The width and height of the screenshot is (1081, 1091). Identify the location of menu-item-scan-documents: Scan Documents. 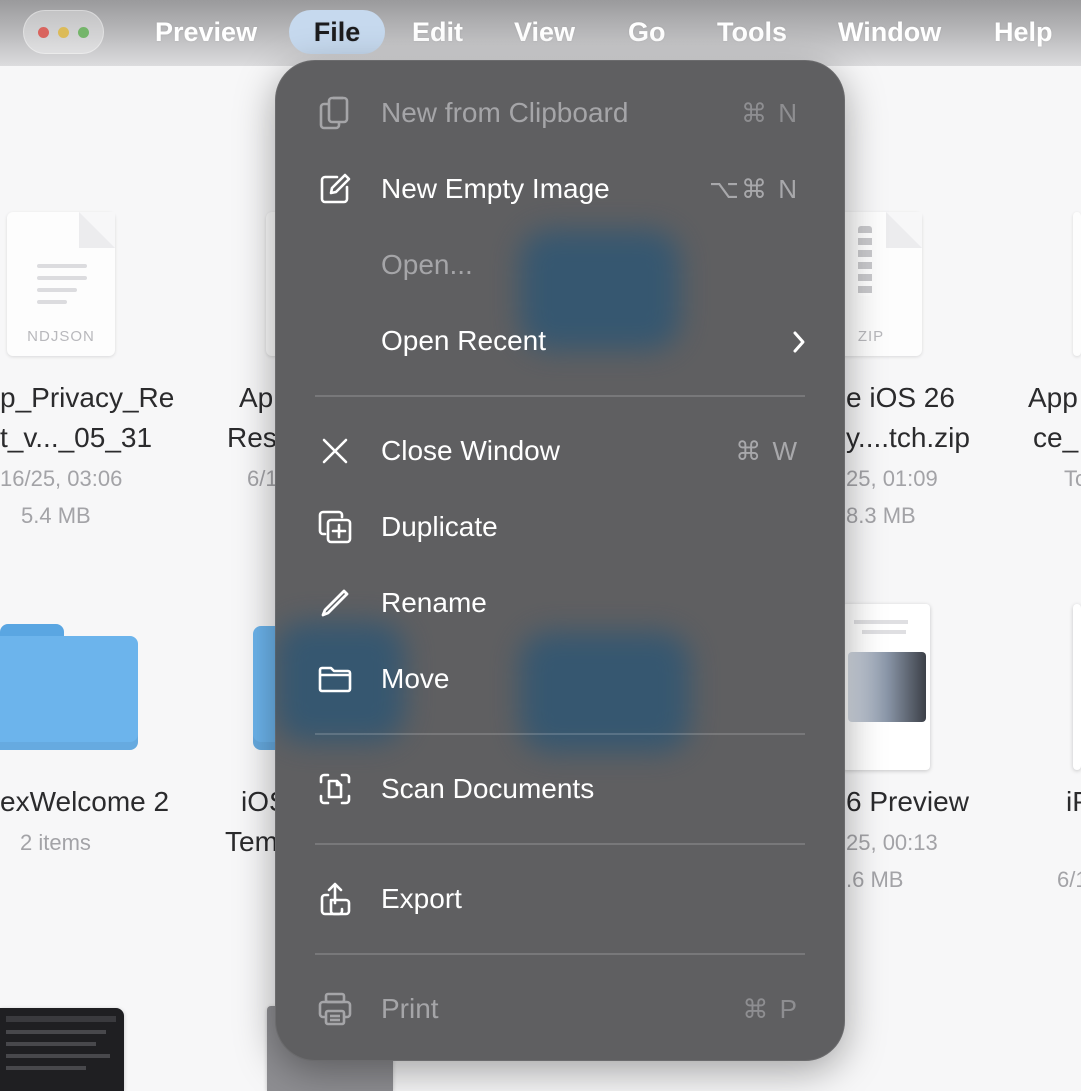
(560, 789).